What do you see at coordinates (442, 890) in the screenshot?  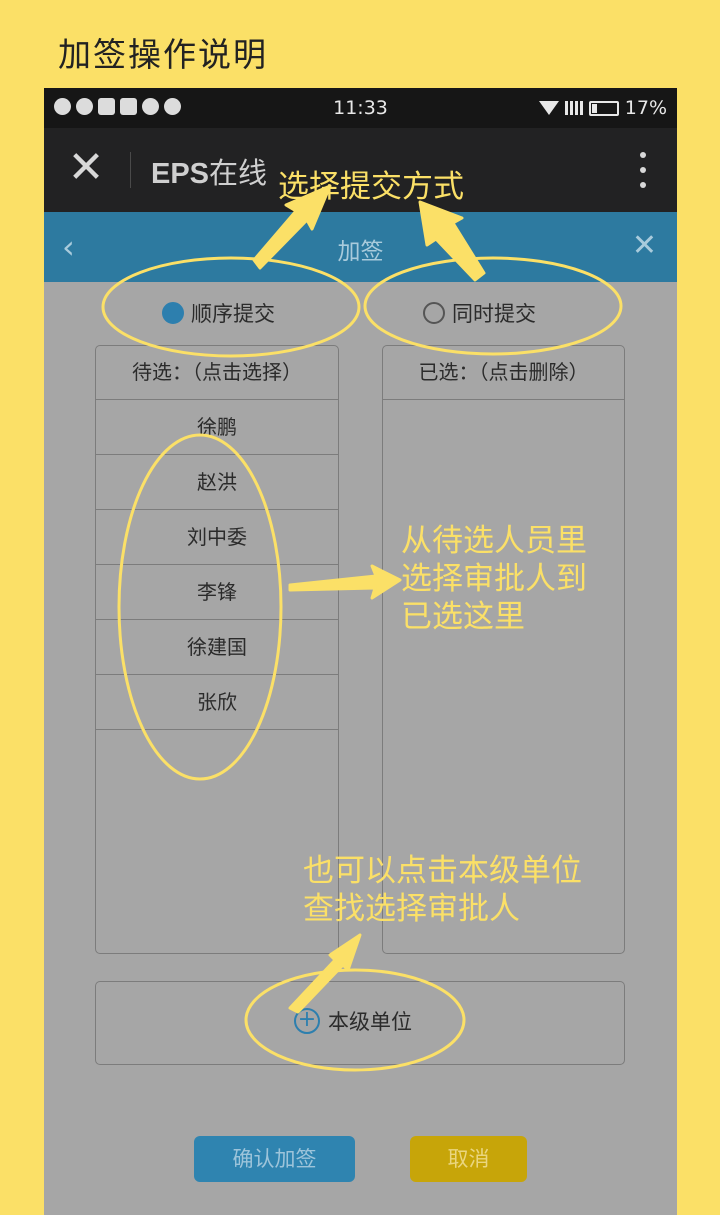 I see `annotation-unit: 也可以点击本级单位 查找选择审批人` at bounding box center [442, 890].